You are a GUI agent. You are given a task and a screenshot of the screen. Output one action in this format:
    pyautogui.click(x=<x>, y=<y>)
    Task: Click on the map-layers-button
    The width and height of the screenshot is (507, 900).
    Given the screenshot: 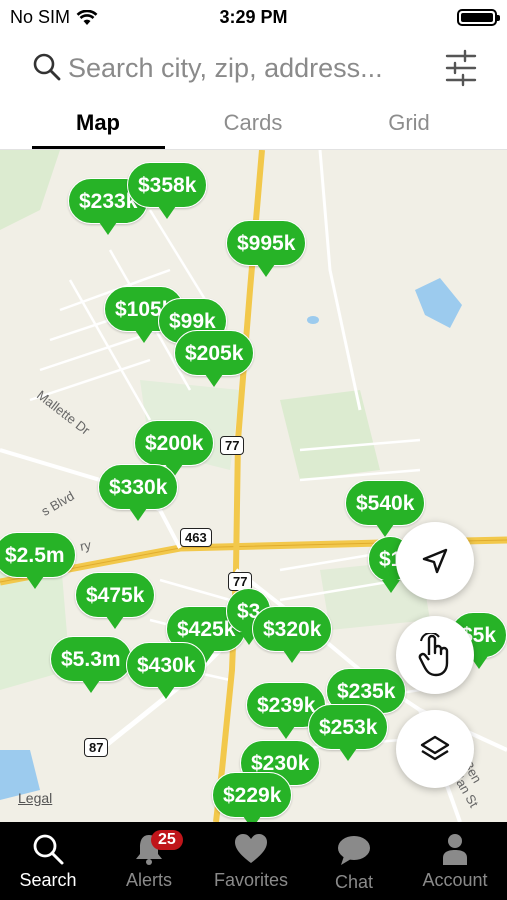 What is the action you would take?
    pyautogui.click(x=435, y=749)
    